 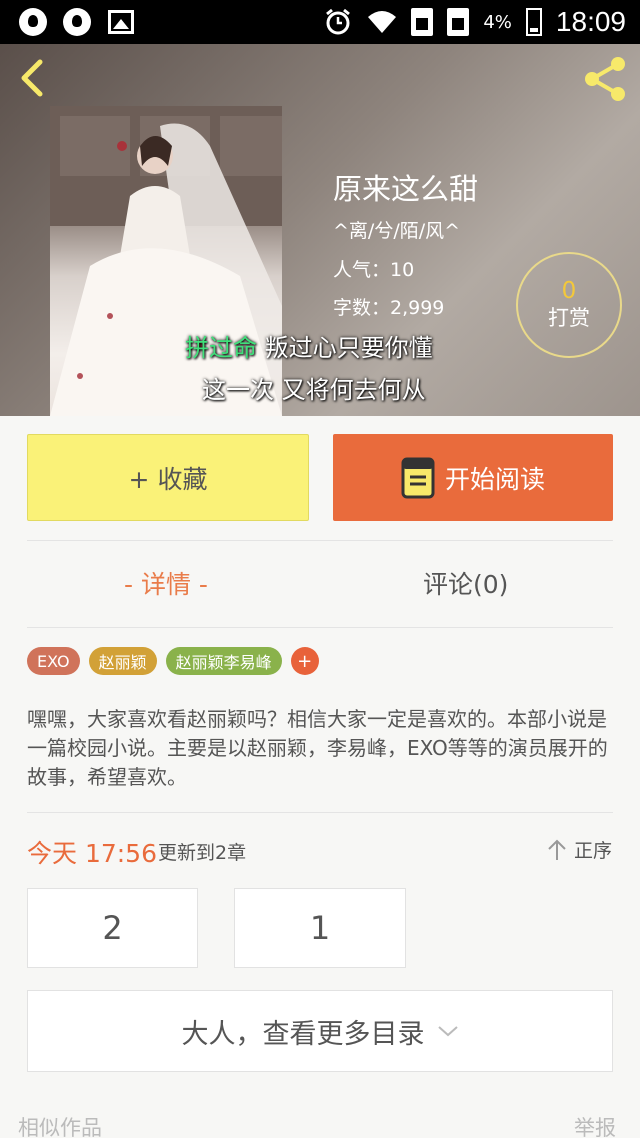 I want to click on chevron-down-icon, so click(x=447, y=1031).